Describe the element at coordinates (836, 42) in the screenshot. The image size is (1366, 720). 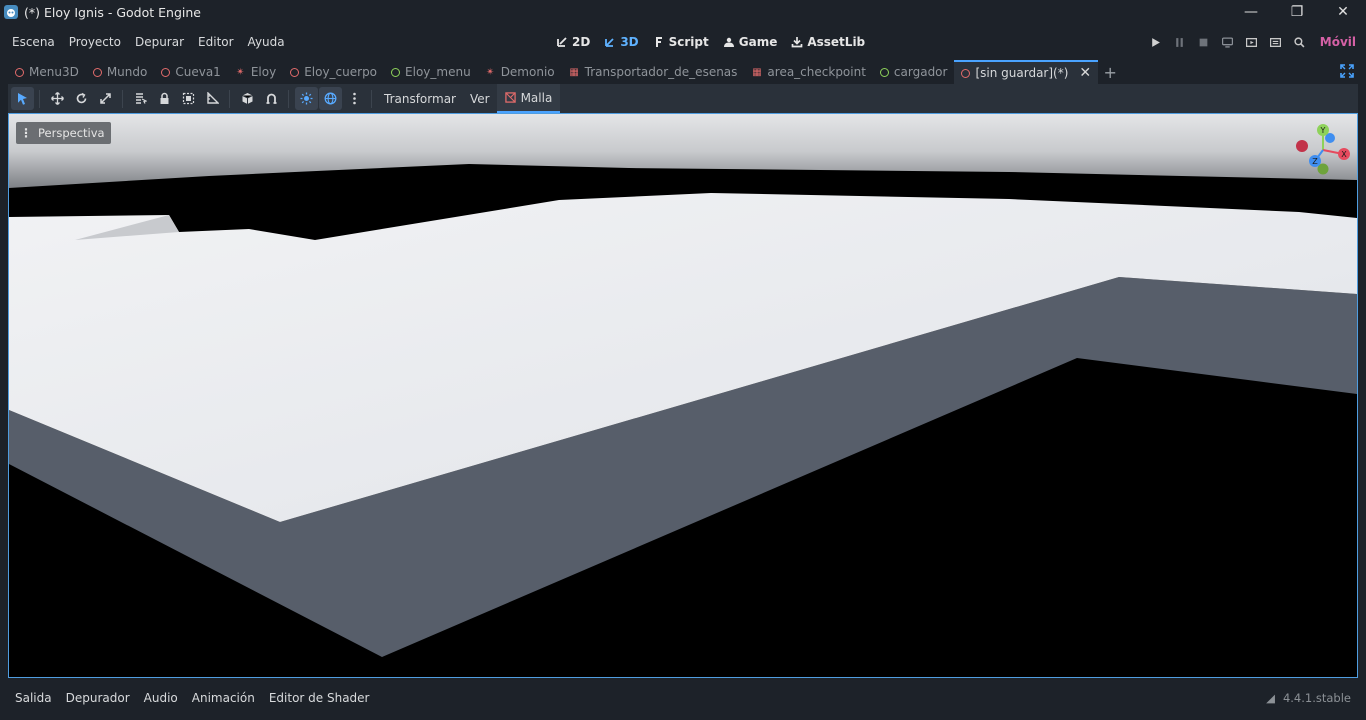
I see `main-screen-assetlib-label: AssetLib` at that location.